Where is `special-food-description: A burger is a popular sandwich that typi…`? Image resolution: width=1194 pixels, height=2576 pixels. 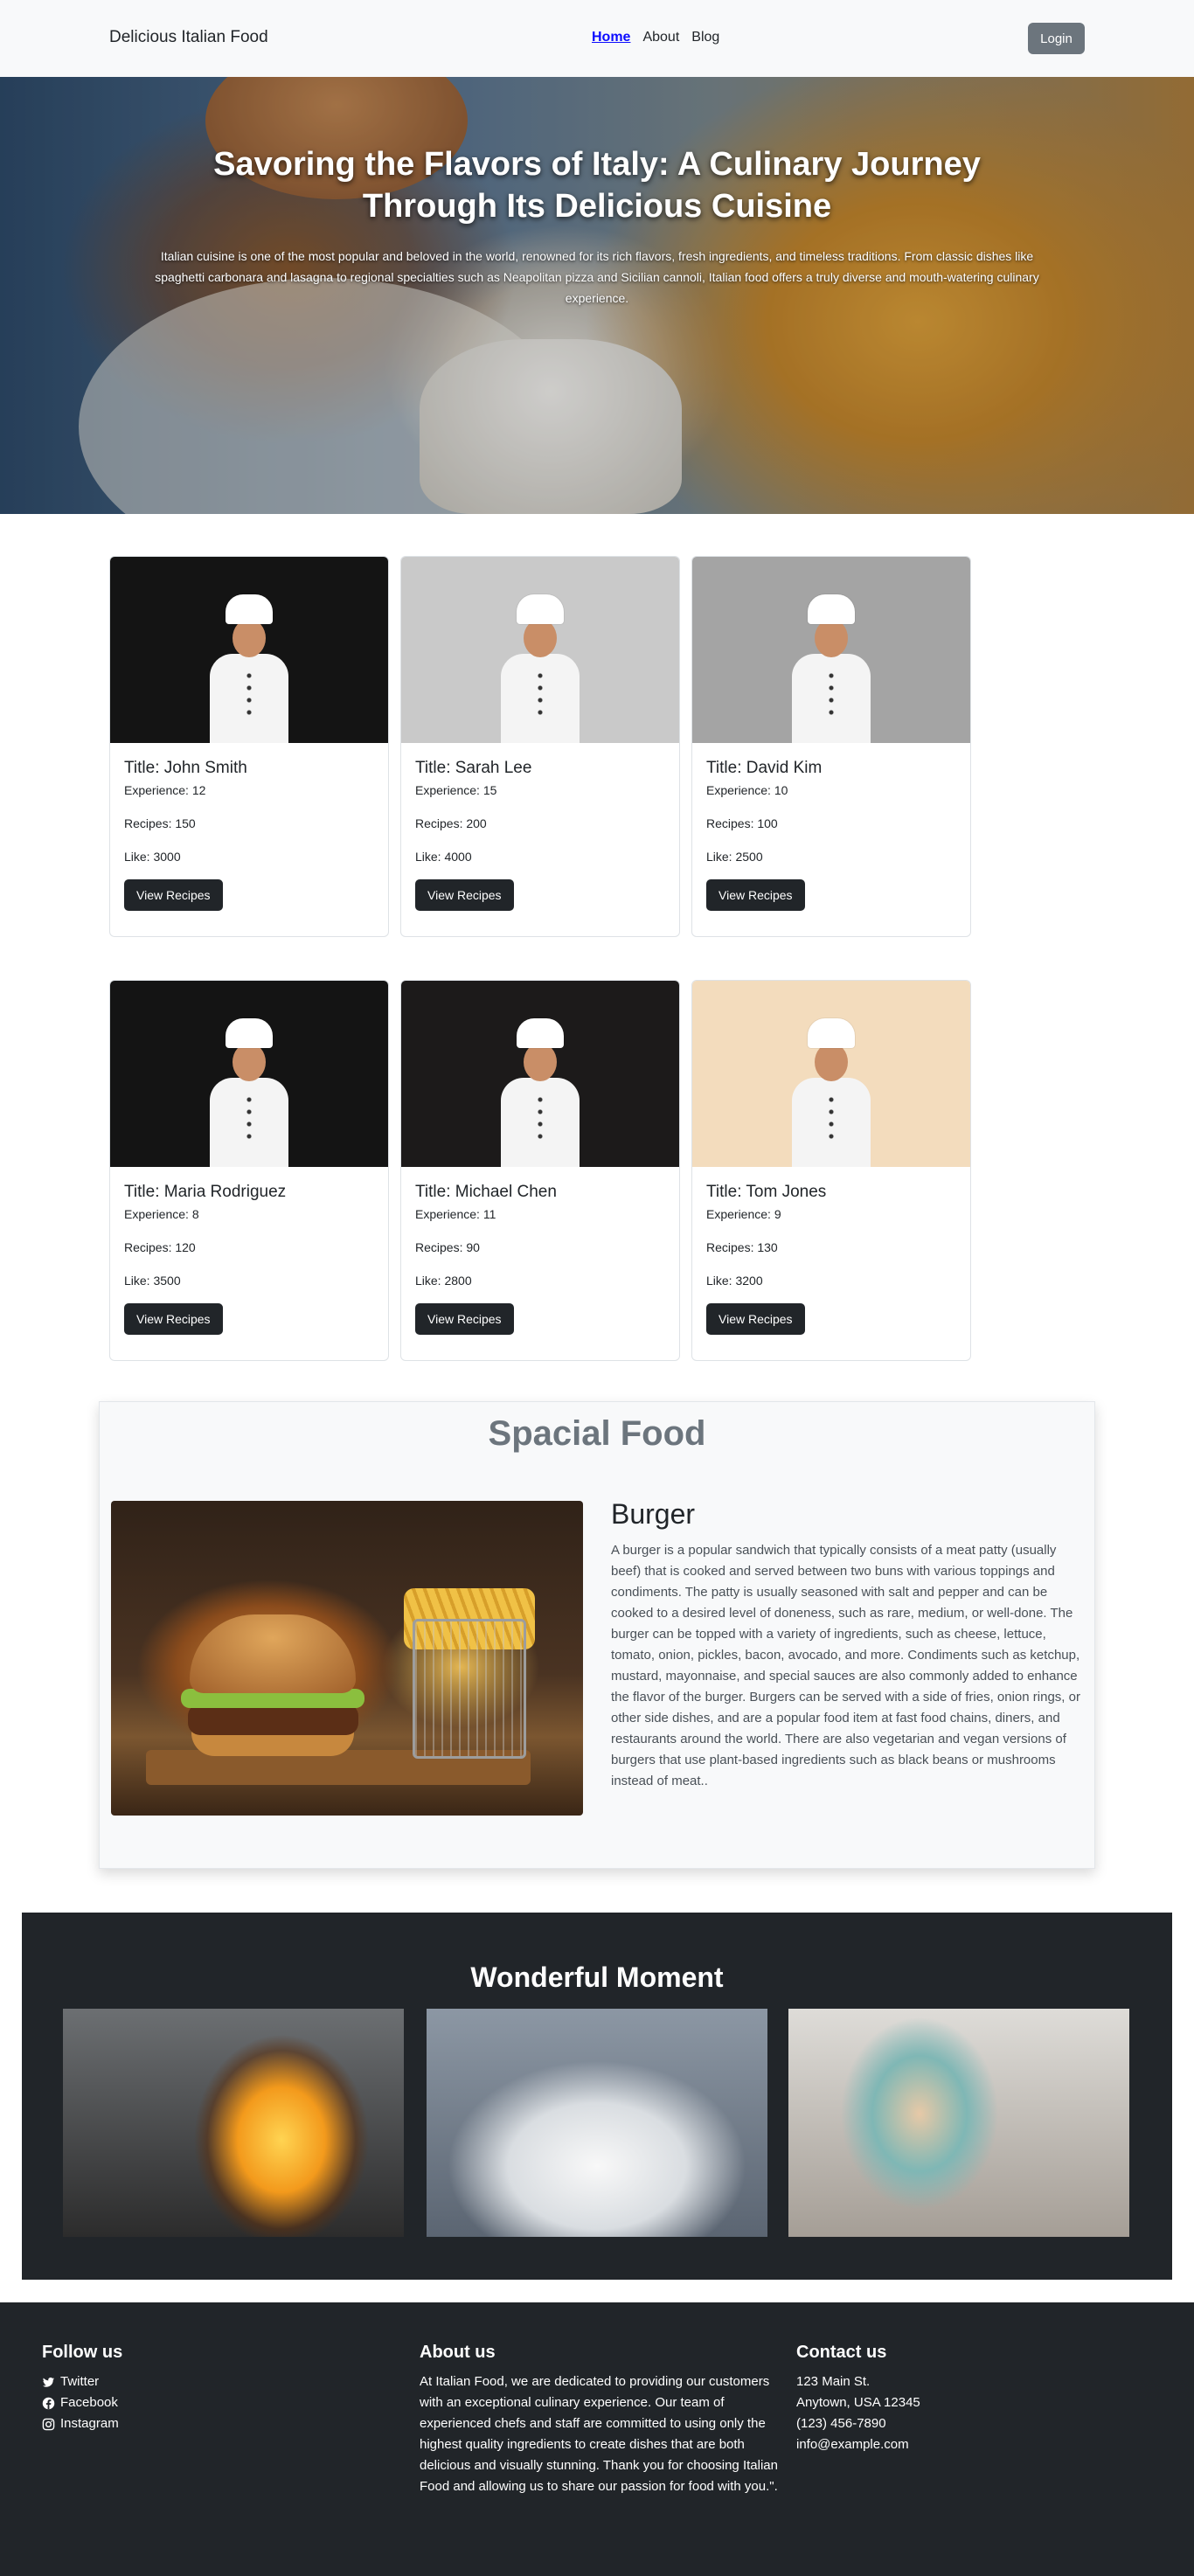
special-food-description: A burger is a popular sandwich that typi… is located at coordinates (846, 1666).